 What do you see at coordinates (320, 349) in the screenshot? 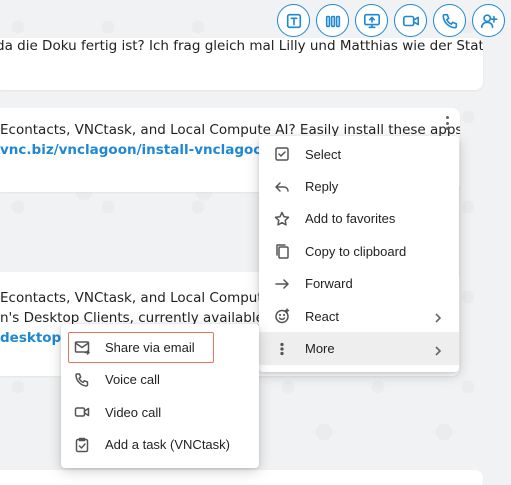
I see `menu-item-label: More` at bounding box center [320, 349].